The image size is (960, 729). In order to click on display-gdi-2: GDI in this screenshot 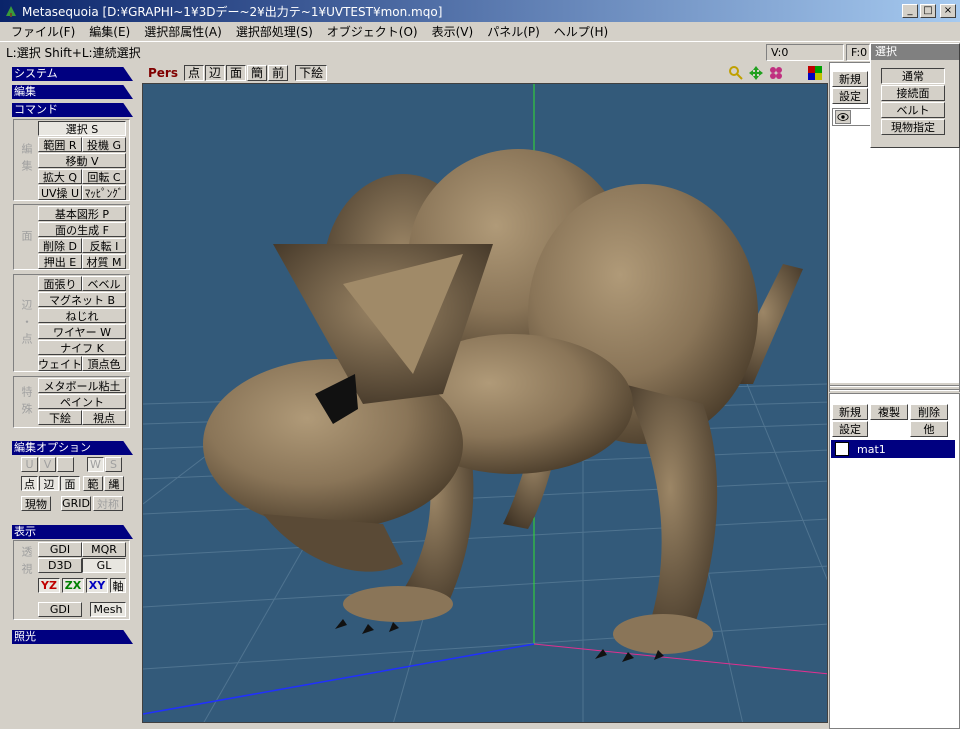, I will do `click(60, 609)`.